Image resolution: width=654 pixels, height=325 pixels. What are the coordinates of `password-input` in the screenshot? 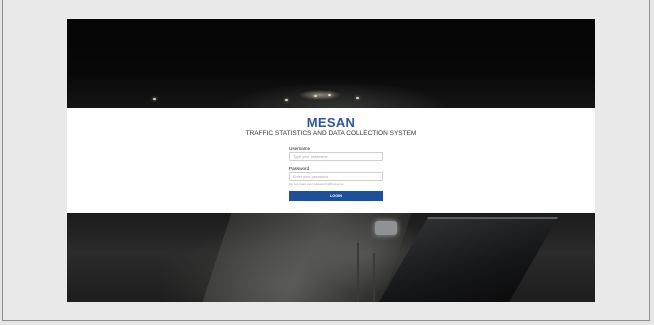 It's located at (336, 176).